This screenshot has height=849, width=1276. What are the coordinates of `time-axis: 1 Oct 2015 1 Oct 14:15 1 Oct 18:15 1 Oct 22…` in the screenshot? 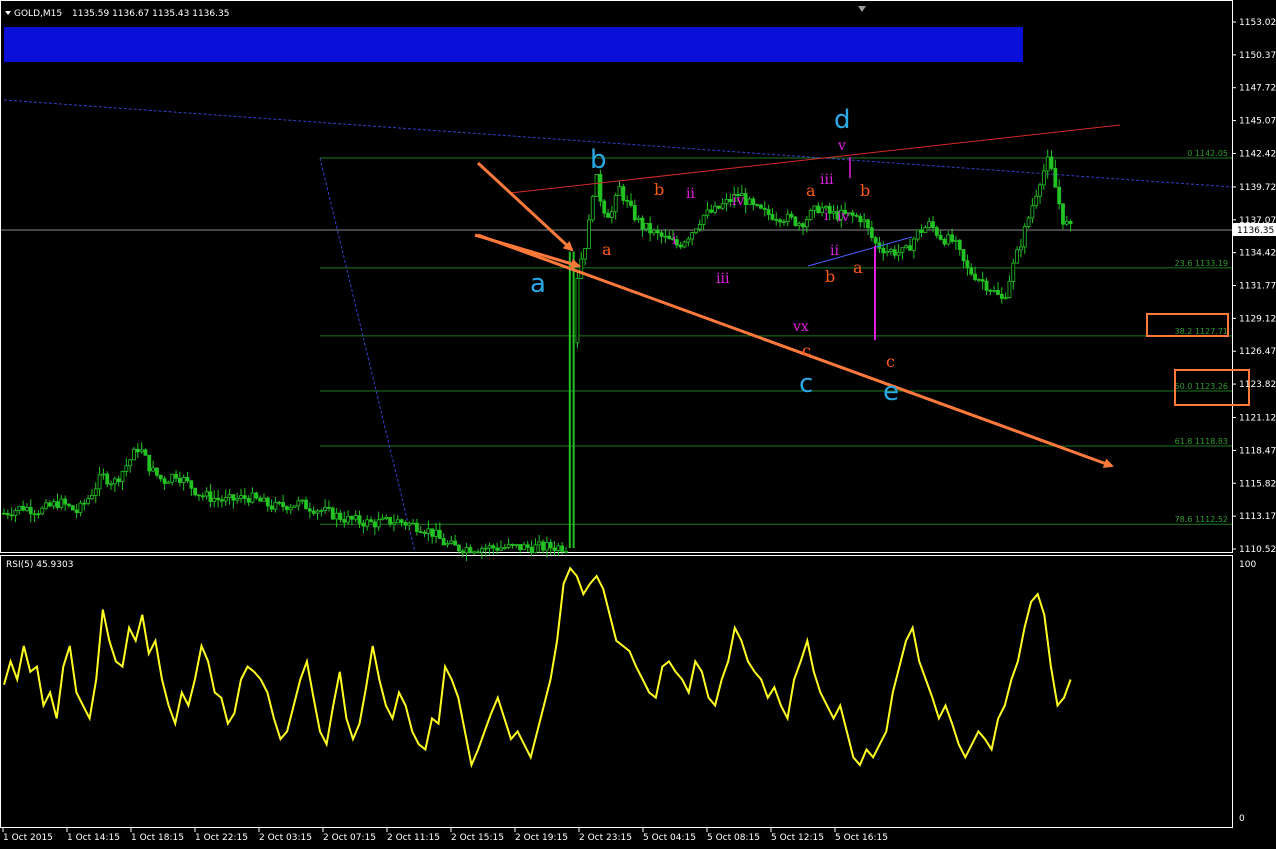 It's located at (445, 835).